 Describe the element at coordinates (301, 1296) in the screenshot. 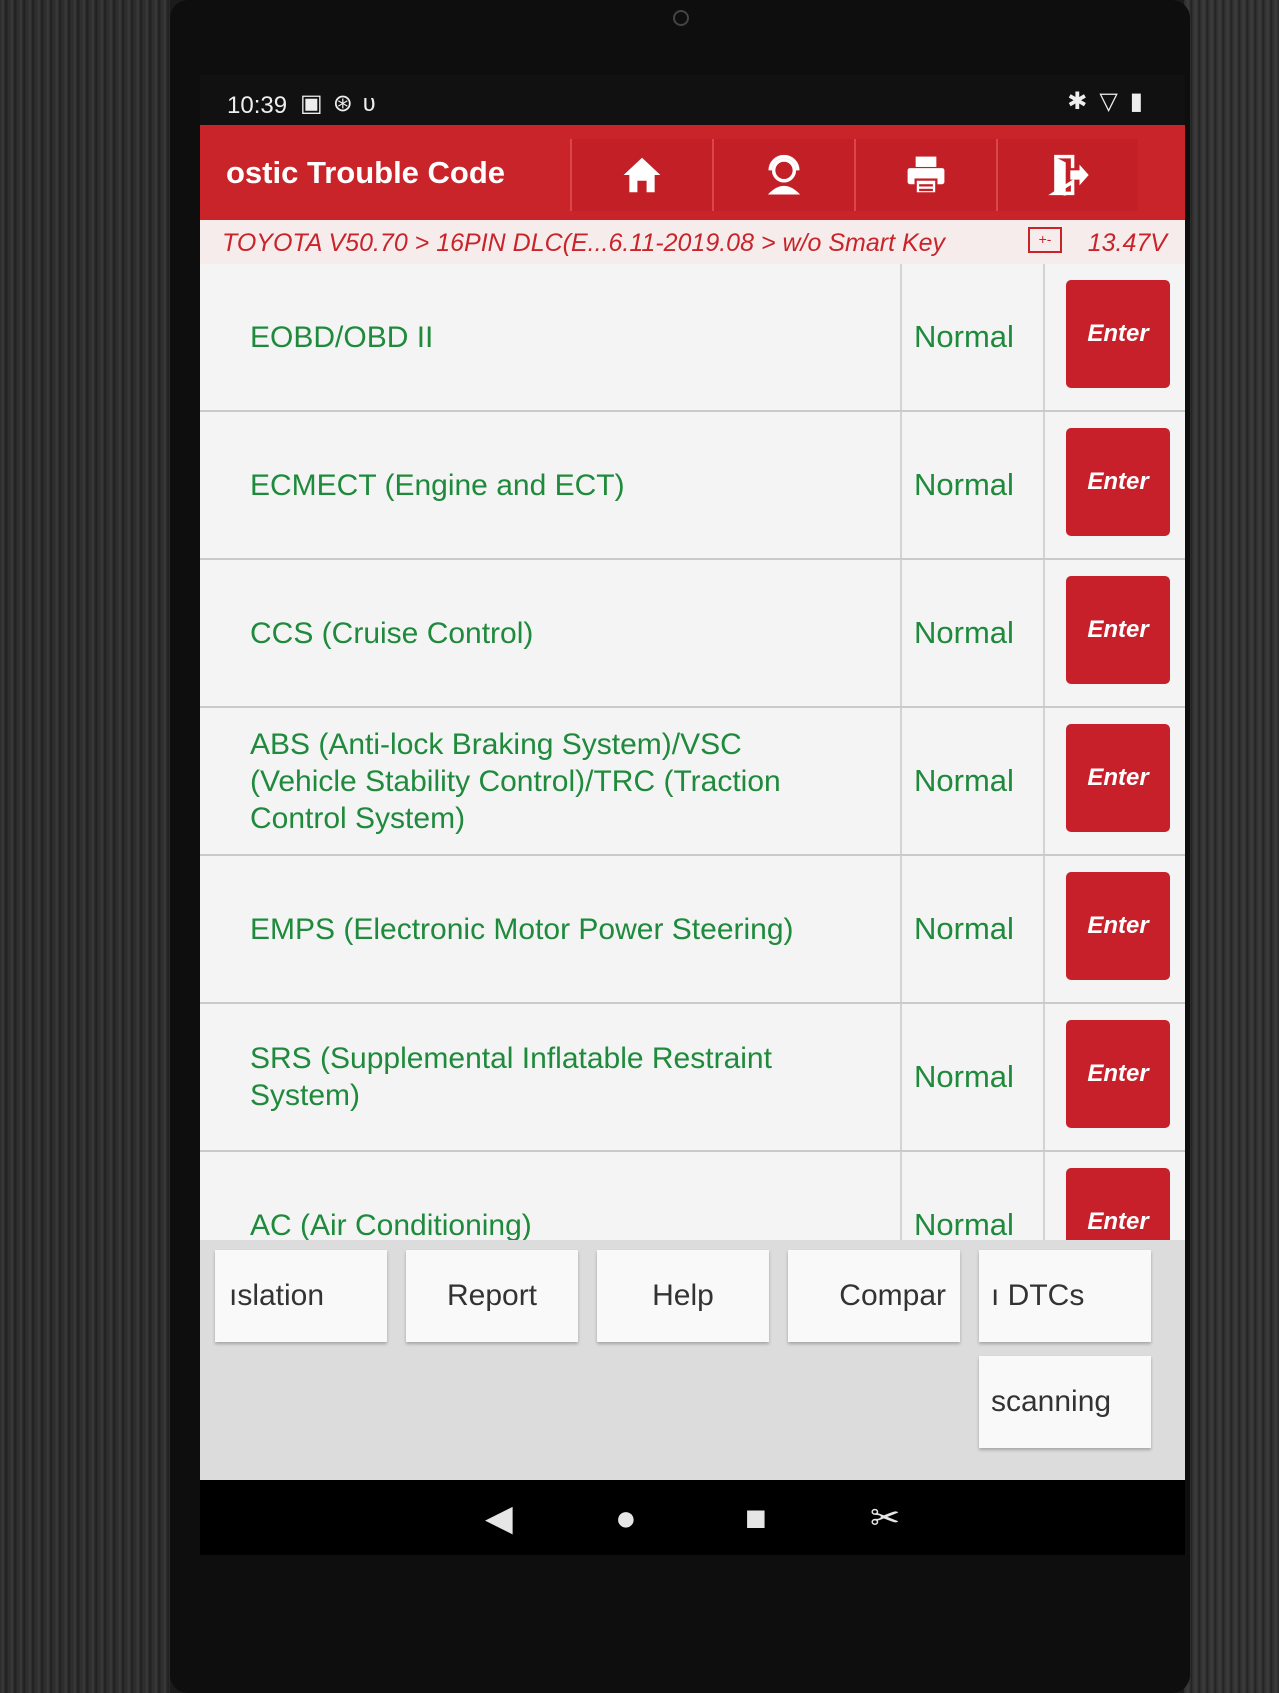

I see `translation-button: ıslation` at that location.